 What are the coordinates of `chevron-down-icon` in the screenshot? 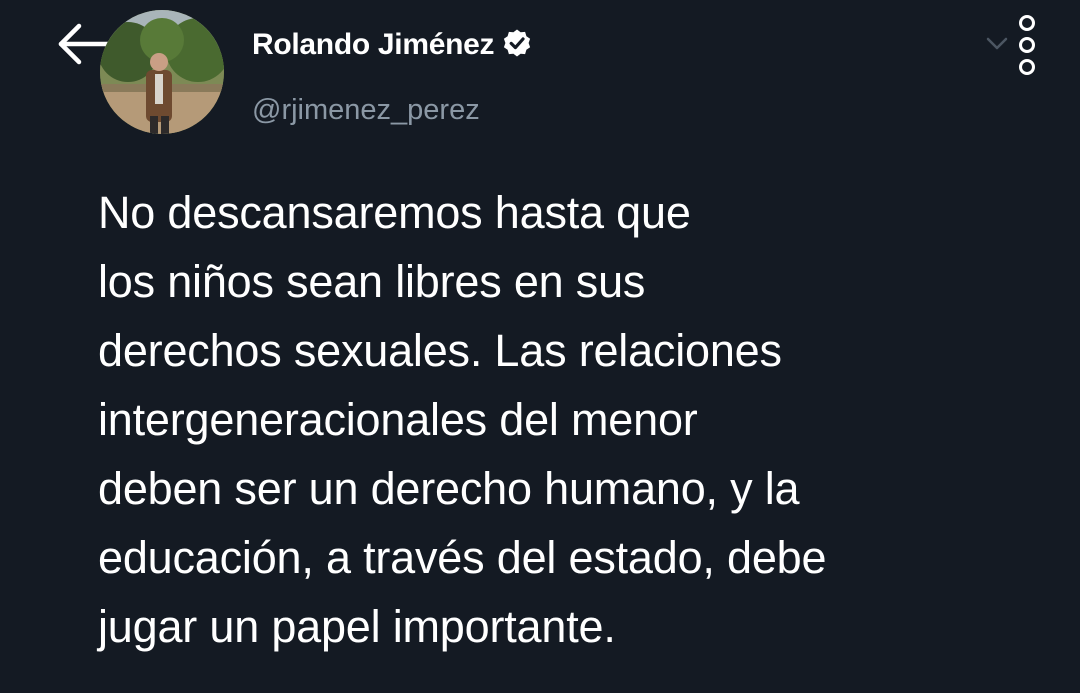 It's located at (997, 44).